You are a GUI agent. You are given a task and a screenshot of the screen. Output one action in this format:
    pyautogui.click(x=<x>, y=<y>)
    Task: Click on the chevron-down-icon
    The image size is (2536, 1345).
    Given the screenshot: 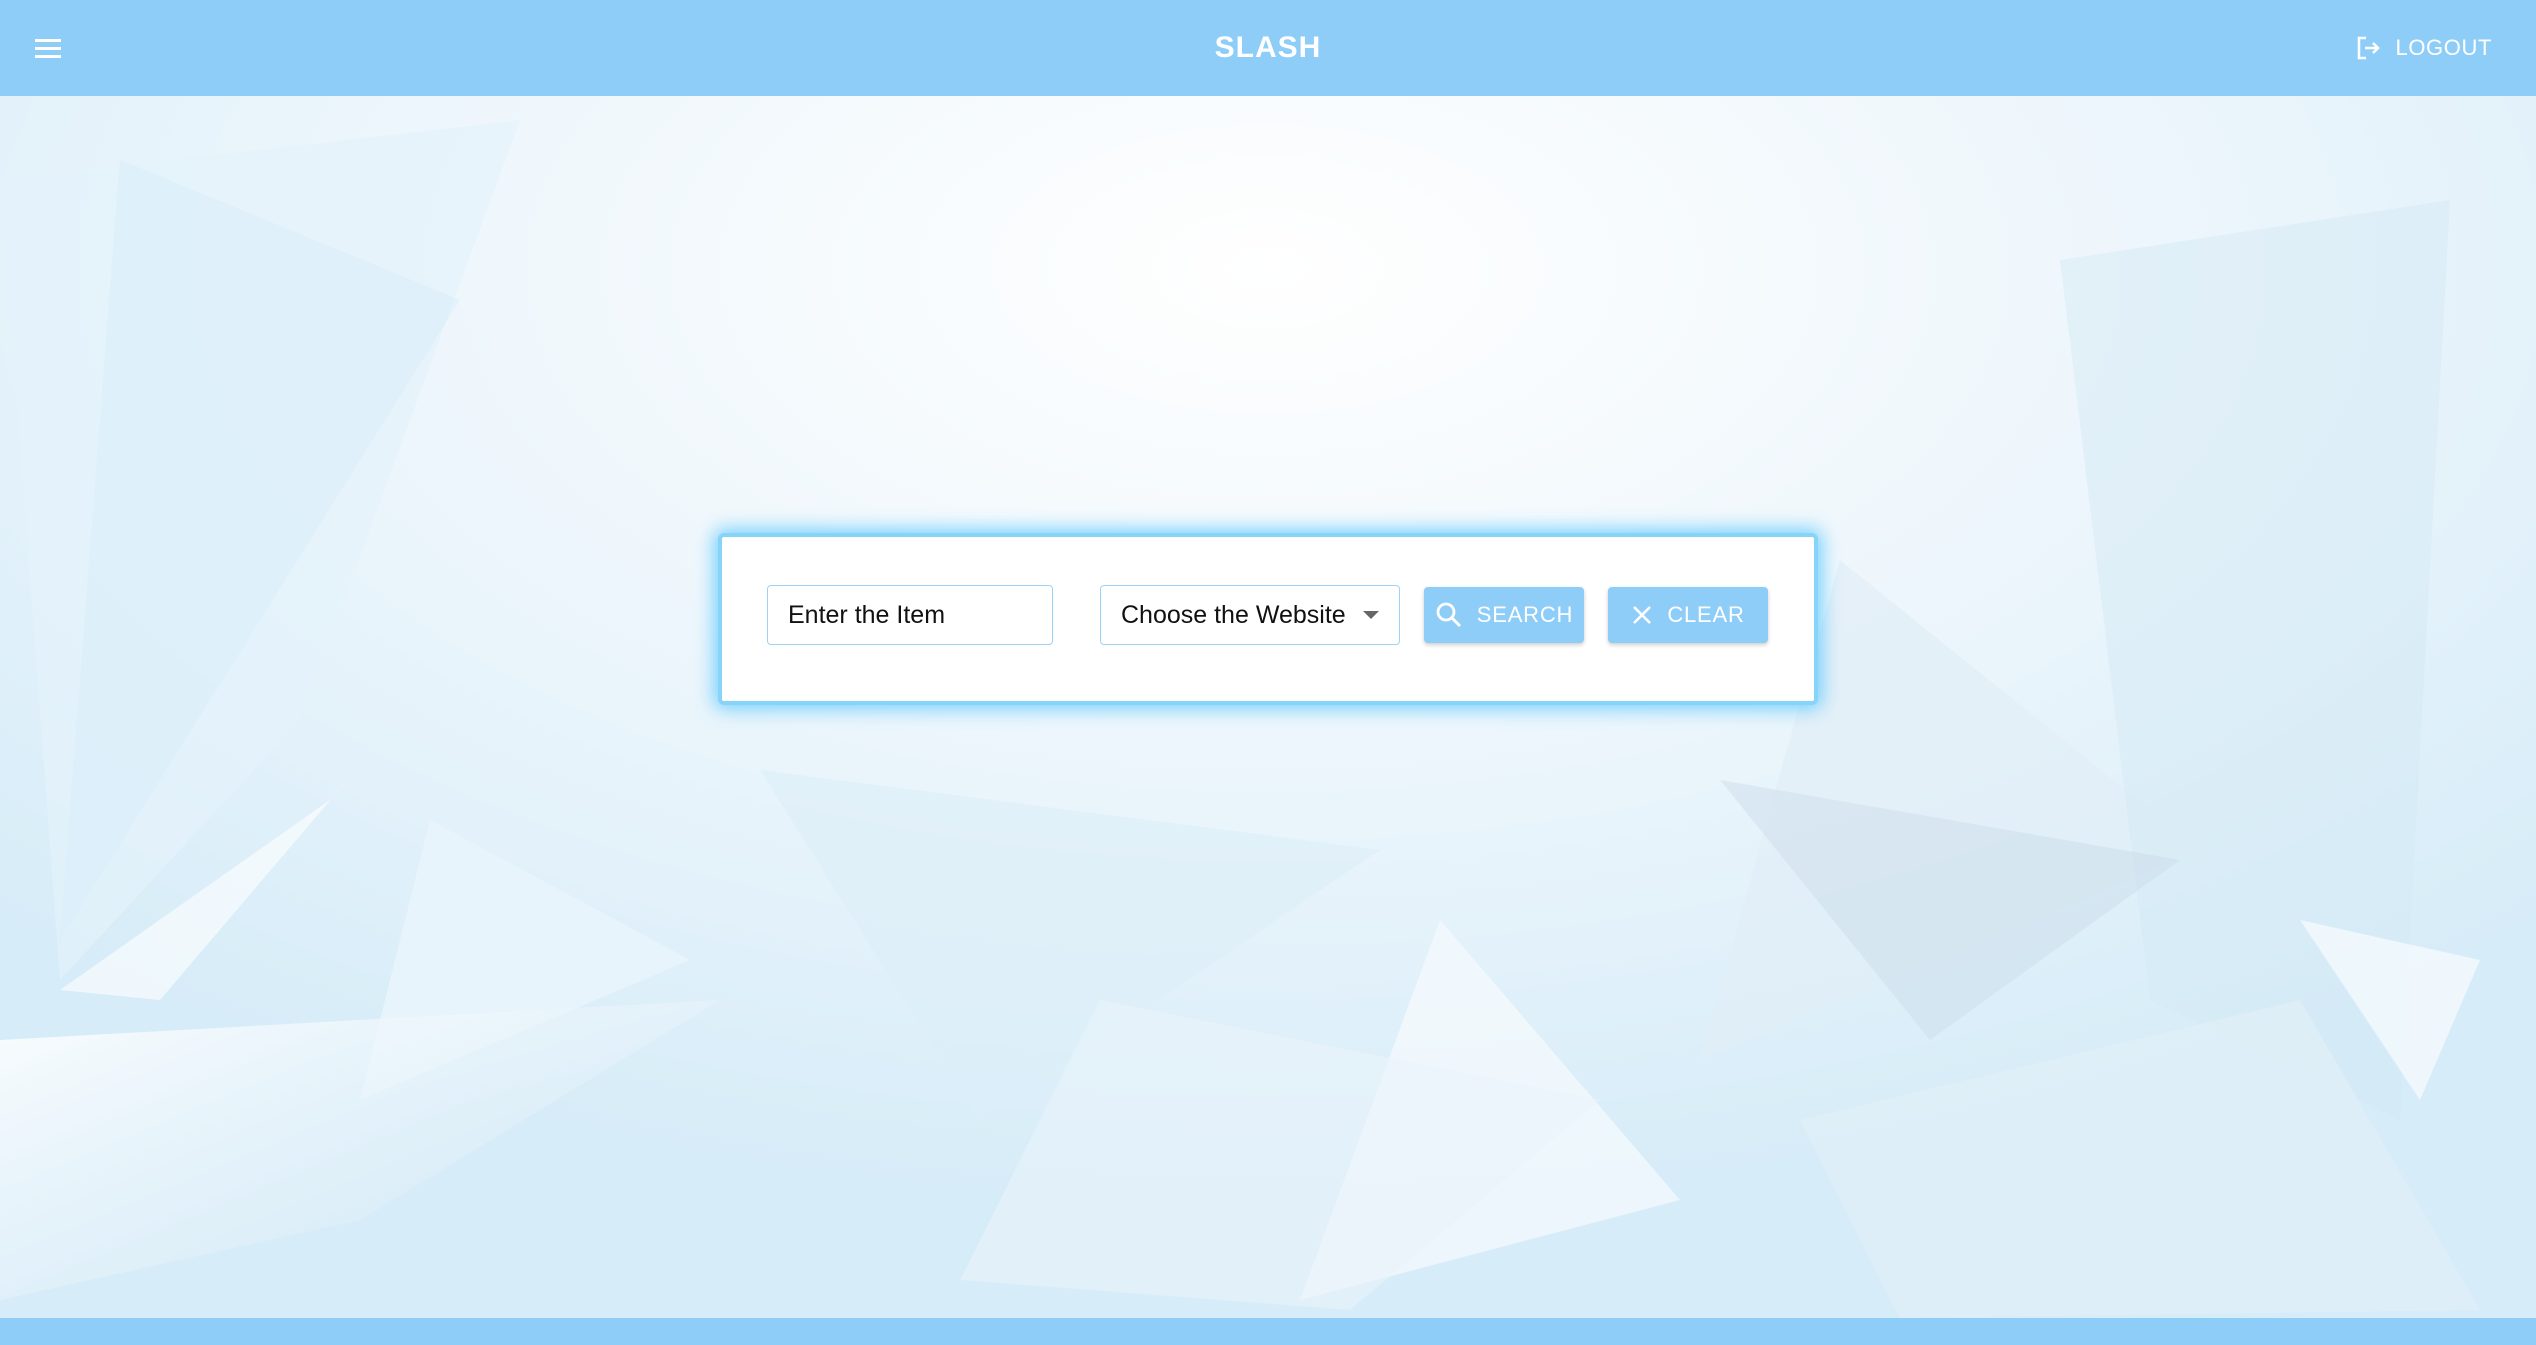 What is the action you would take?
    pyautogui.click(x=1371, y=615)
    